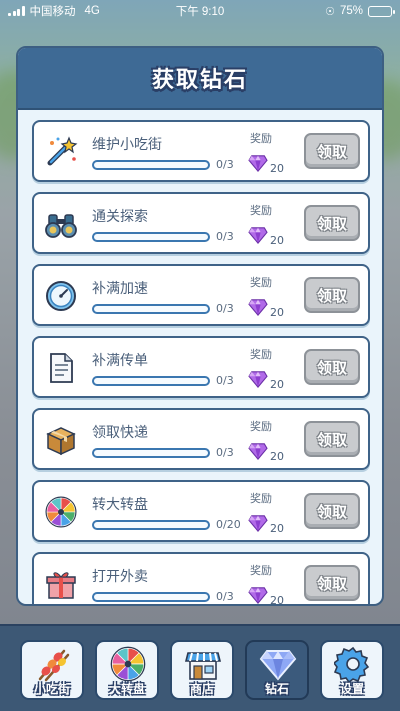 This screenshot has height=711, width=400. I want to click on task-row: 打开外卖 0/3 奖励 20 领取, so click(201, 579).